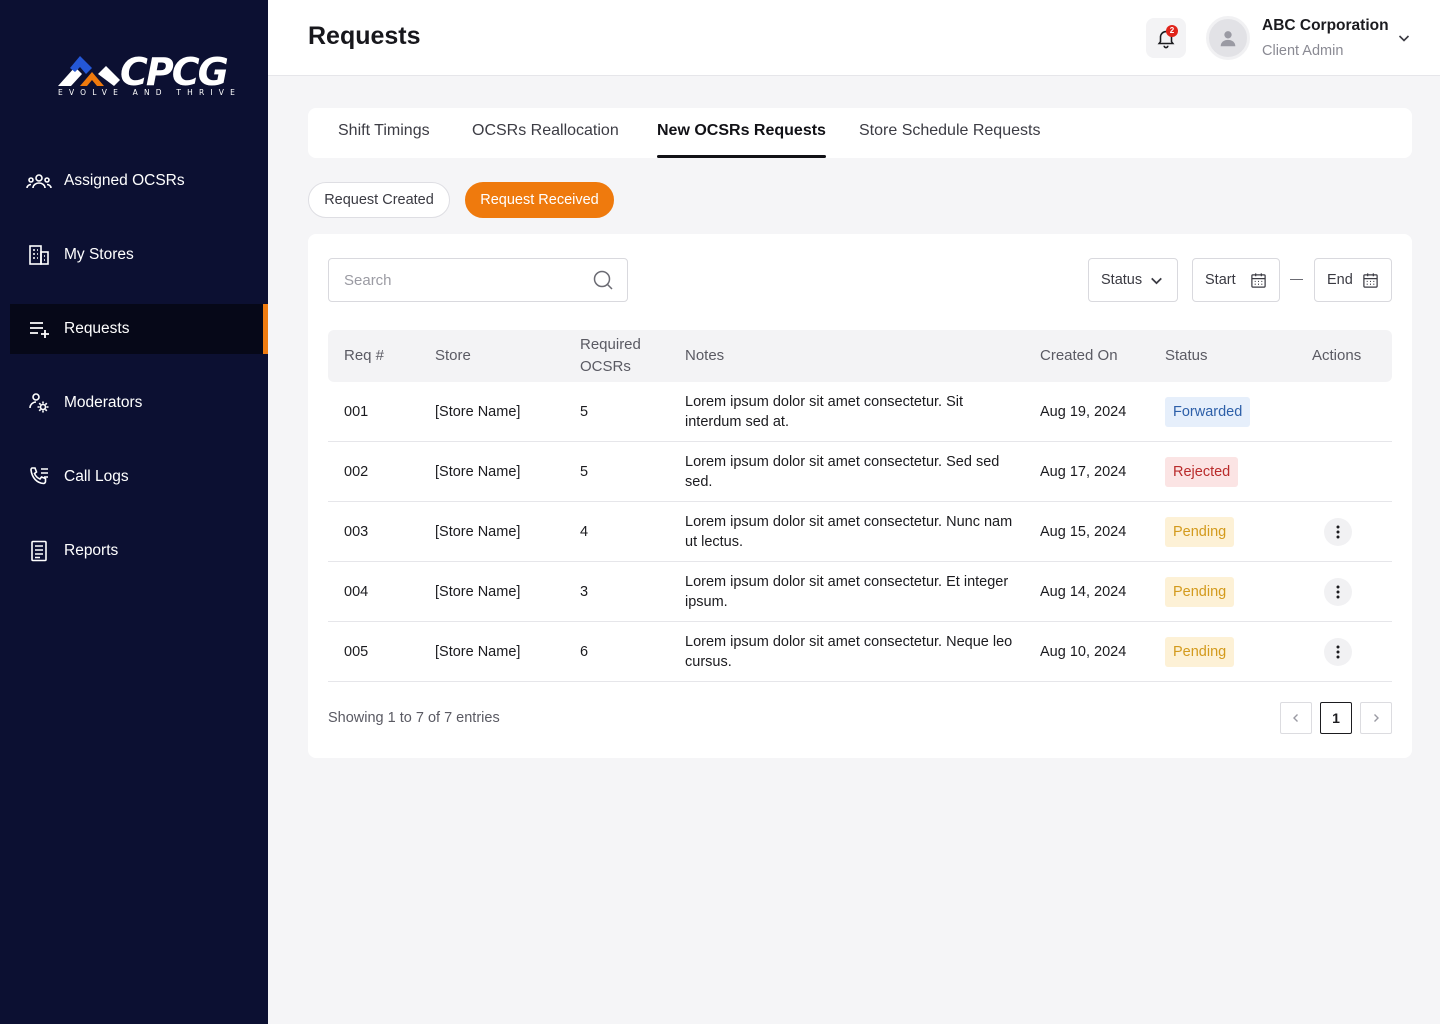 The height and width of the screenshot is (1024, 1440). I want to click on cell-created-on: Aug 15, 2024, so click(1083, 532).